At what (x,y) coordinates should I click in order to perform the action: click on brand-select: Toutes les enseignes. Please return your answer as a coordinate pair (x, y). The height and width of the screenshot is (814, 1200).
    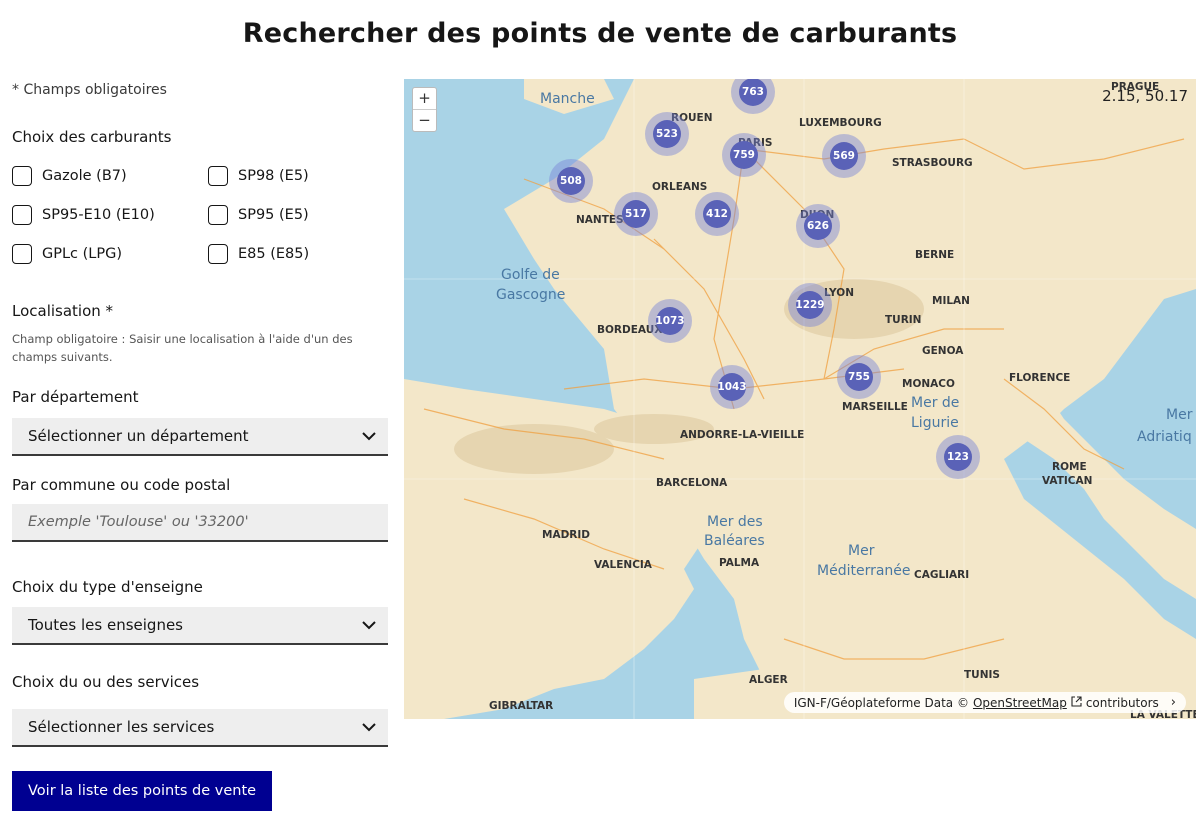
    Looking at the image, I should click on (200, 626).